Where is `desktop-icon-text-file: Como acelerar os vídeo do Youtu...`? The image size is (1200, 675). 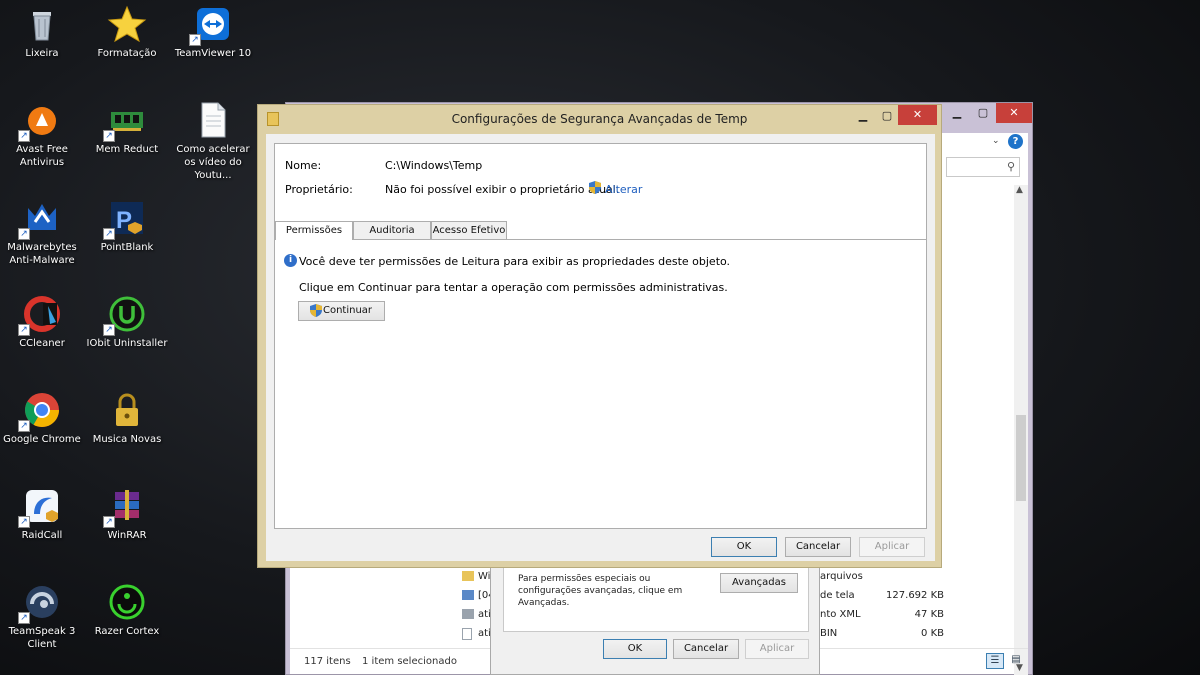
desktop-icon-text-file: Como acelerar os vídeo do Youtu... is located at coordinates (213, 141).